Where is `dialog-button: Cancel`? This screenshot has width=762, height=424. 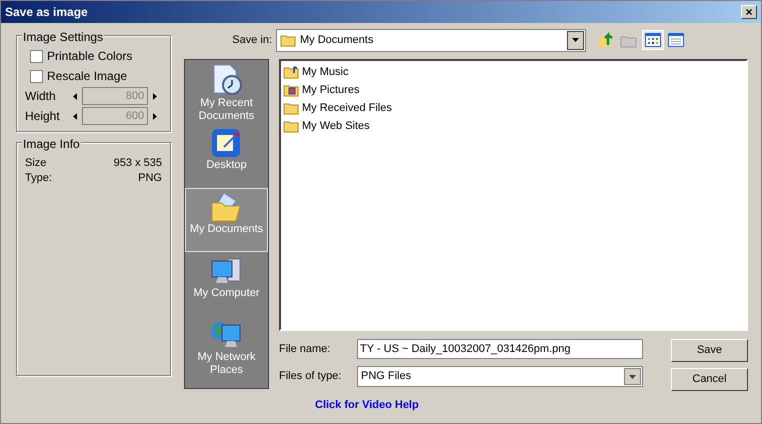 dialog-button: Cancel is located at coordinates (709, 379).